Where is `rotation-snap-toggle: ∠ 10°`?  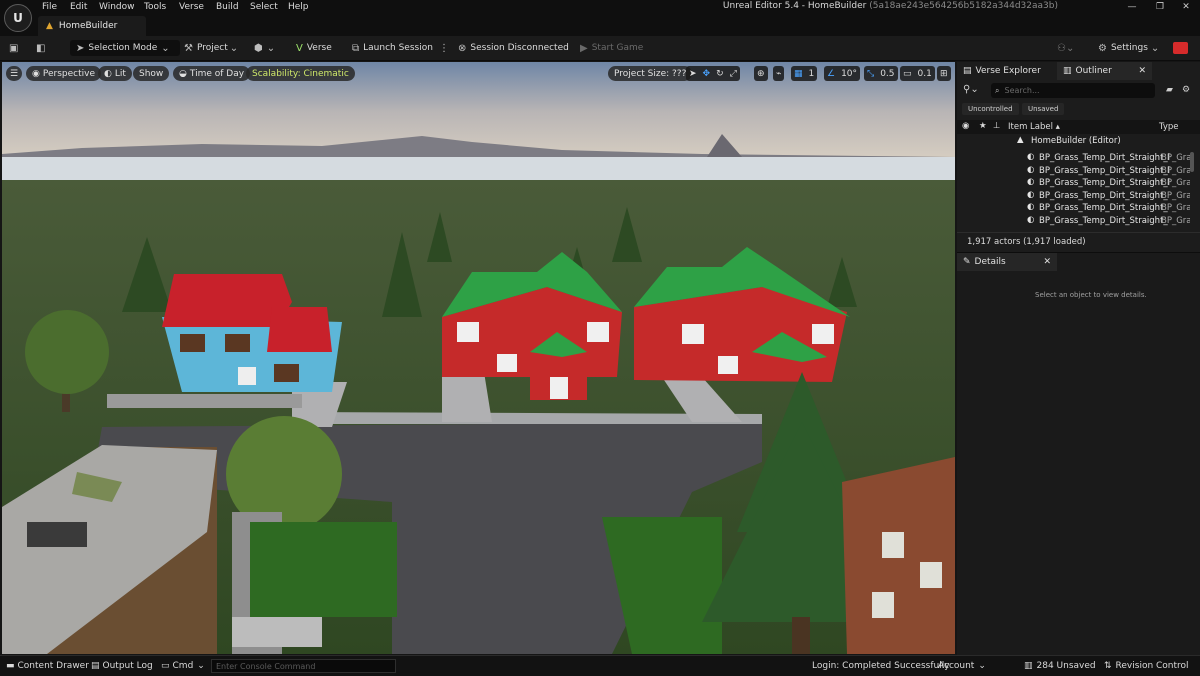
rotation-snap-toggle: ∠ 10° is located at coordinates (842, 73).